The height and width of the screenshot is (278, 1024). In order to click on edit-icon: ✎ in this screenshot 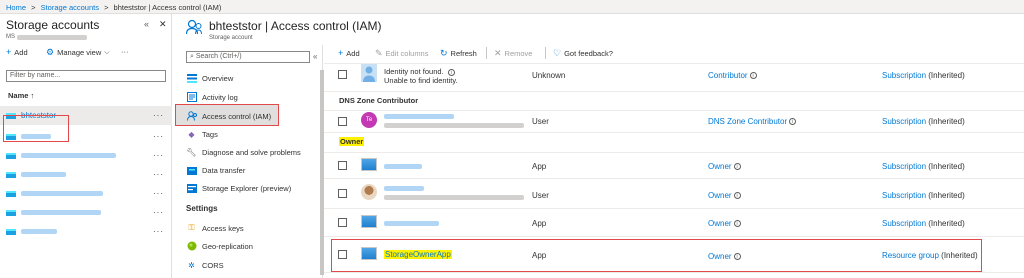, I will do `click(379, 53)`.